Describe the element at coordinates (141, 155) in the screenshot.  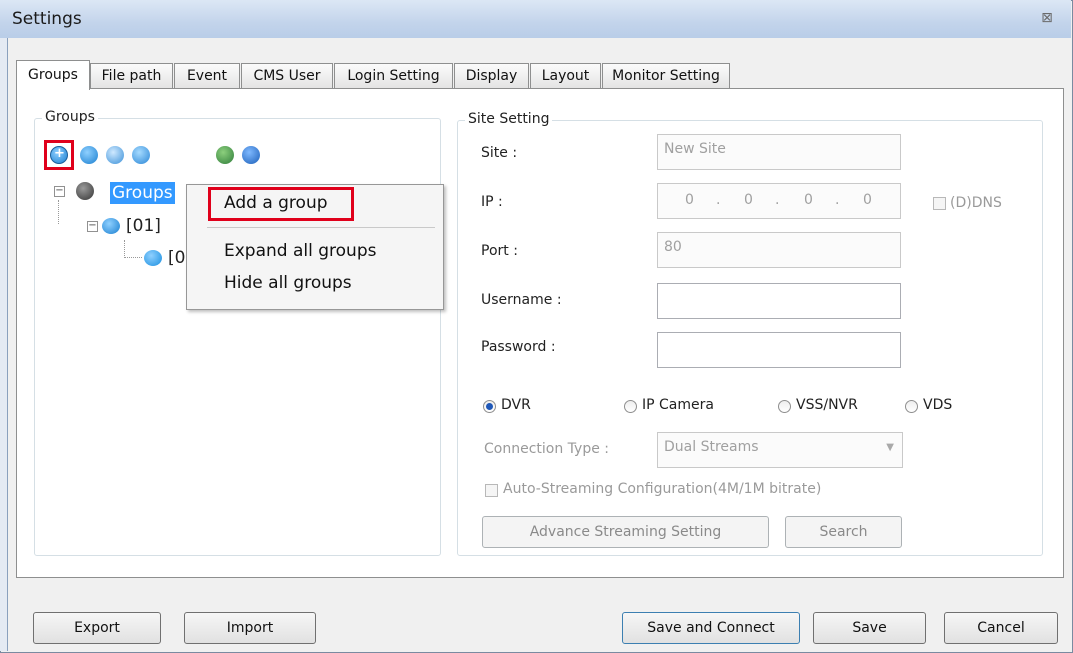
I see `remove-site-icon` at that location.